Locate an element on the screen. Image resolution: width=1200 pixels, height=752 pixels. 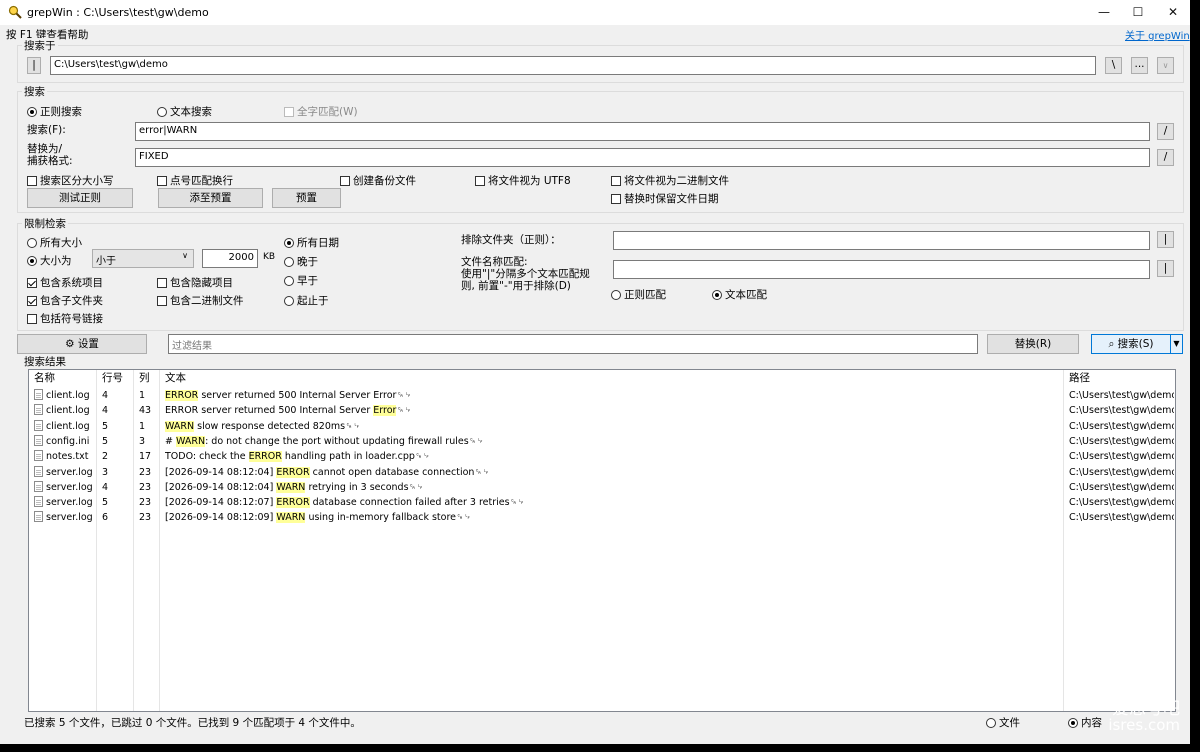
text-search-radio: 文本搜索 is located at coordinates (184, 111).